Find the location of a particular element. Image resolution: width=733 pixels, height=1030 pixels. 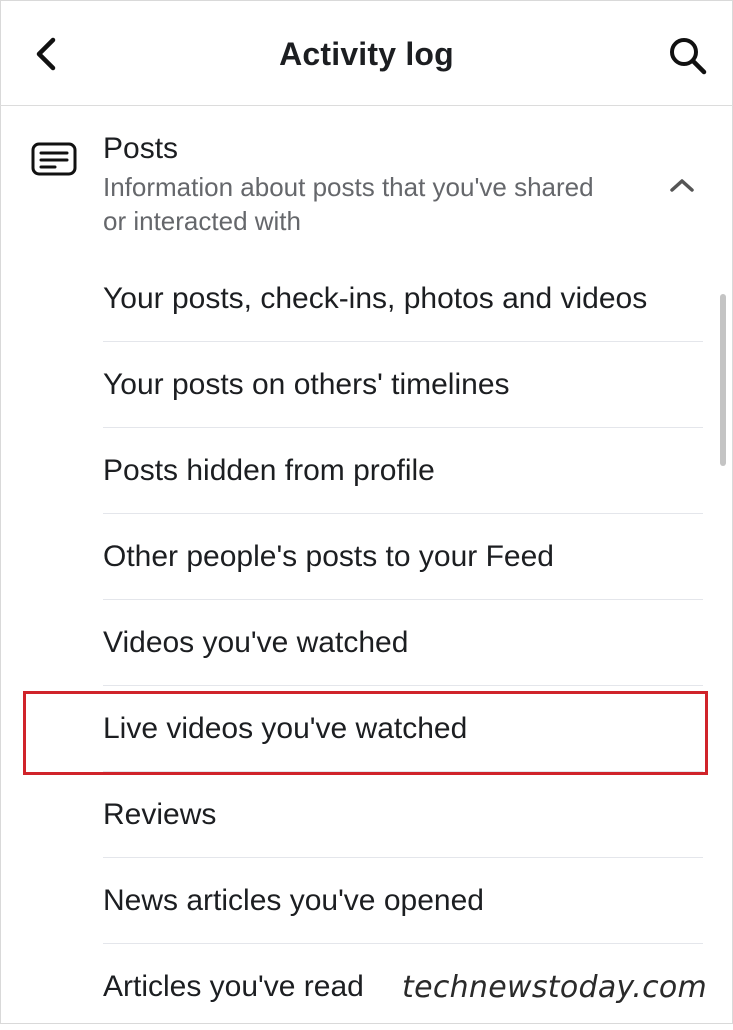

search-icon is located at coordinates (688, 56).